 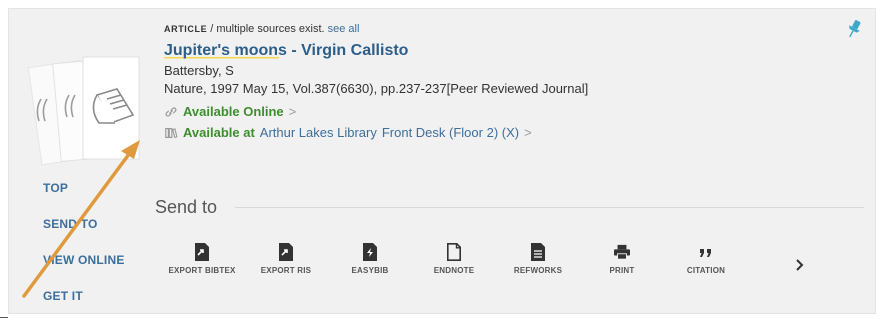 I want to click on action-label: PRINT, so click(x=622, y=270).